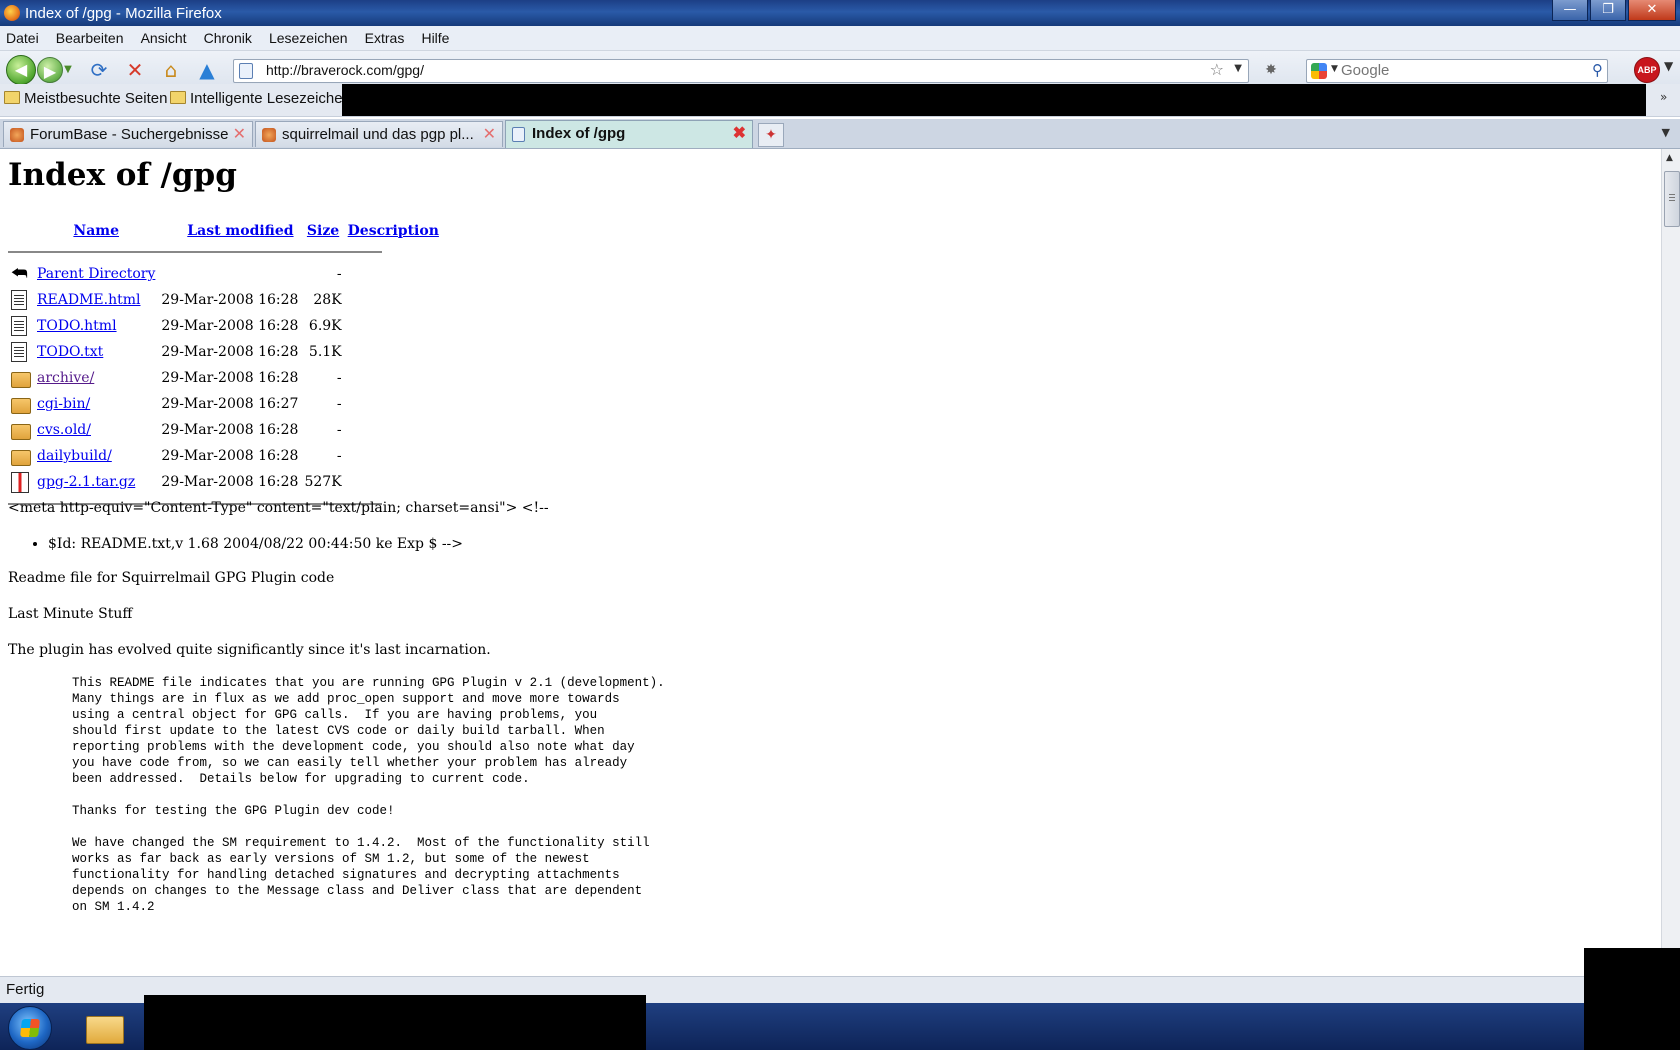 This screenshot has height=1050, width=1680. I want to click on folder-link: archive/, so click(65, 378).